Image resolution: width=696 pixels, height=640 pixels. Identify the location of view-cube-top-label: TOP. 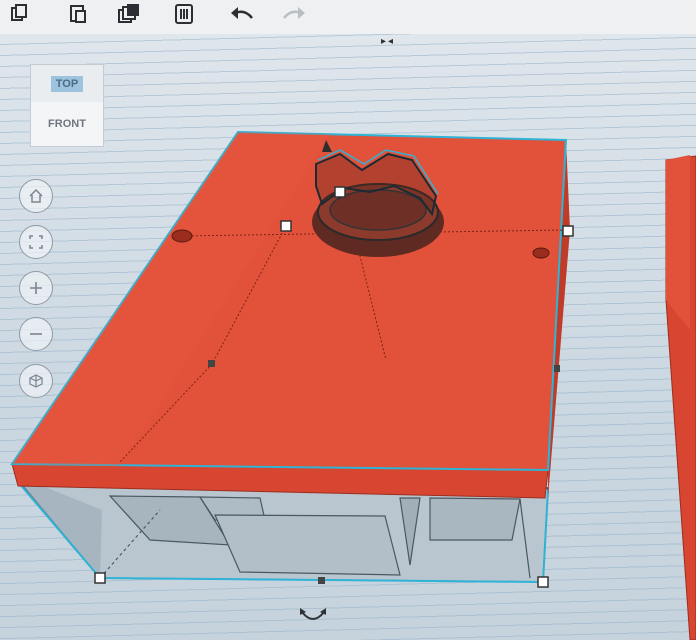
(67, 84).